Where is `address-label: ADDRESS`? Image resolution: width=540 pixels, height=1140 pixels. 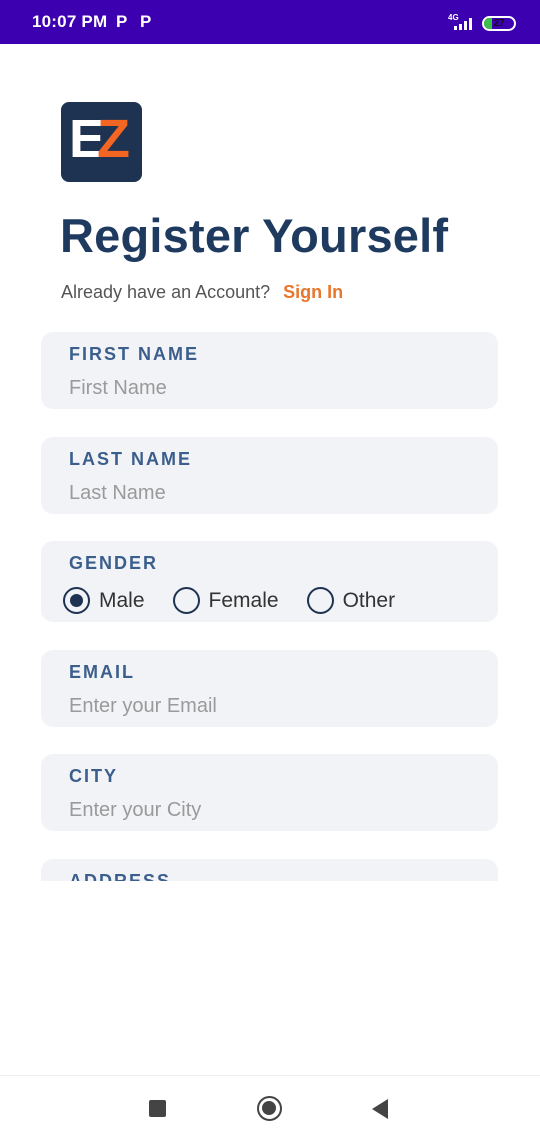
address-label: ADDRESS is located at coordinates (120, 876).